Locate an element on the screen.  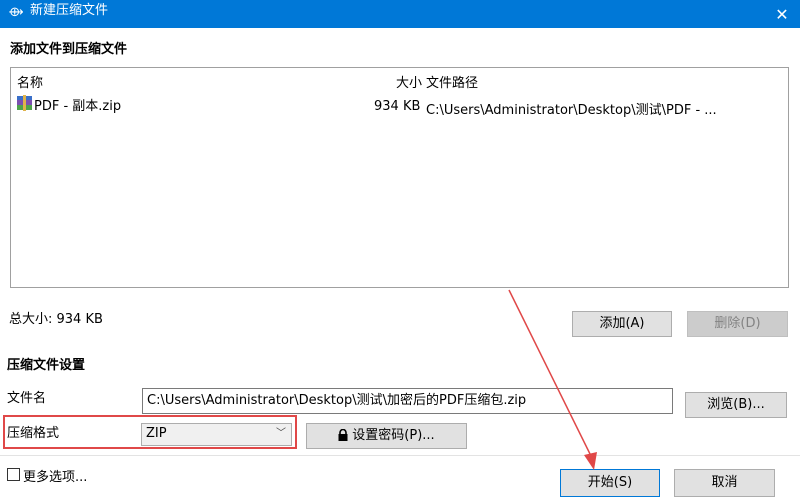
add-button: 添加(A) is located at coordinates (622, 324).